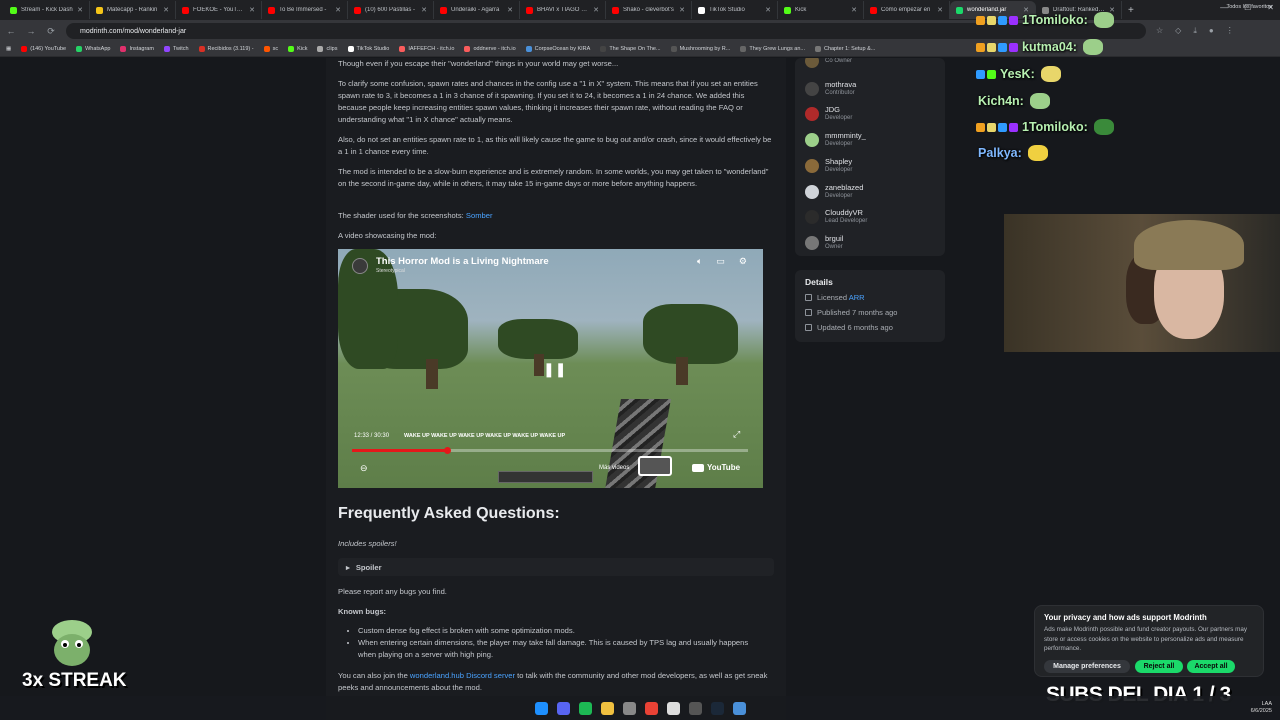 Image resolution: width=1280 pixels, height=720 pixels. Describe the element at coordinates (828, 113) in the screenshot. I see `member-item: JDG Developer` at that location.